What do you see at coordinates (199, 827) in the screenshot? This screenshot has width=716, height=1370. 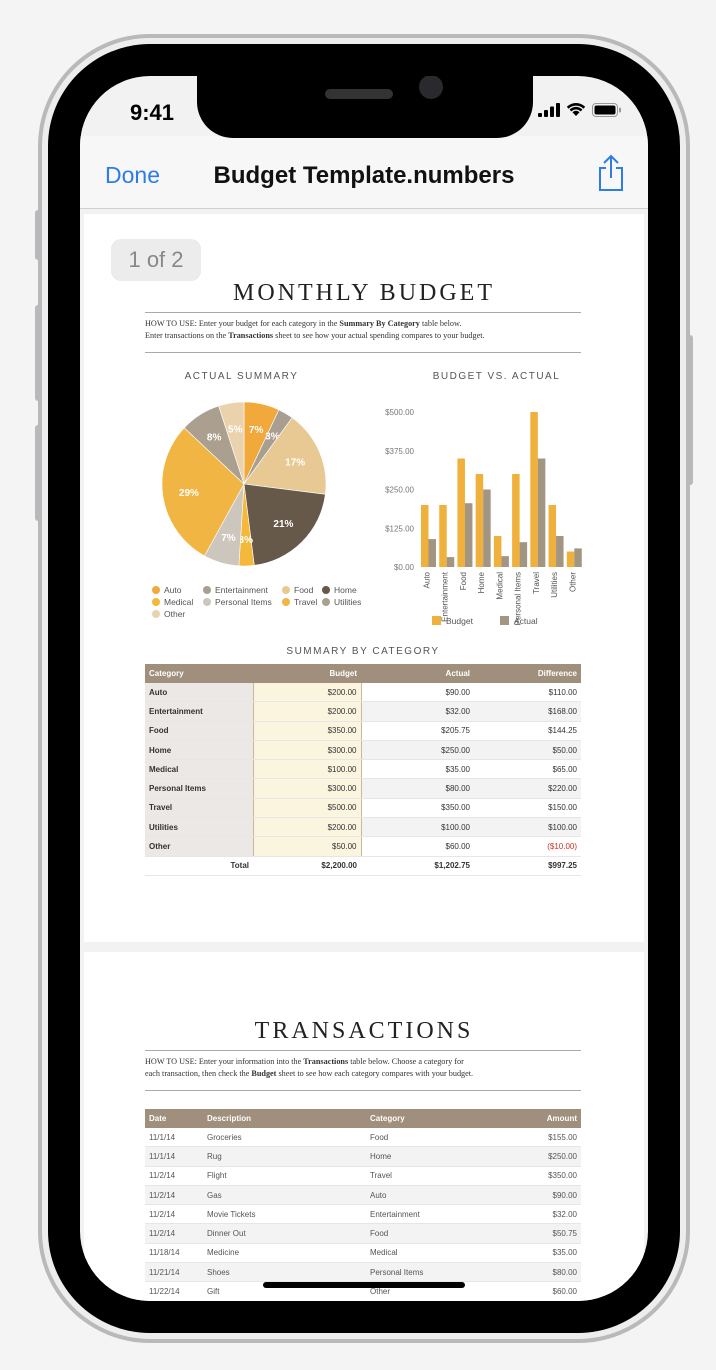 I see `table-cell: Utilities` at bounding box center [199, 827].